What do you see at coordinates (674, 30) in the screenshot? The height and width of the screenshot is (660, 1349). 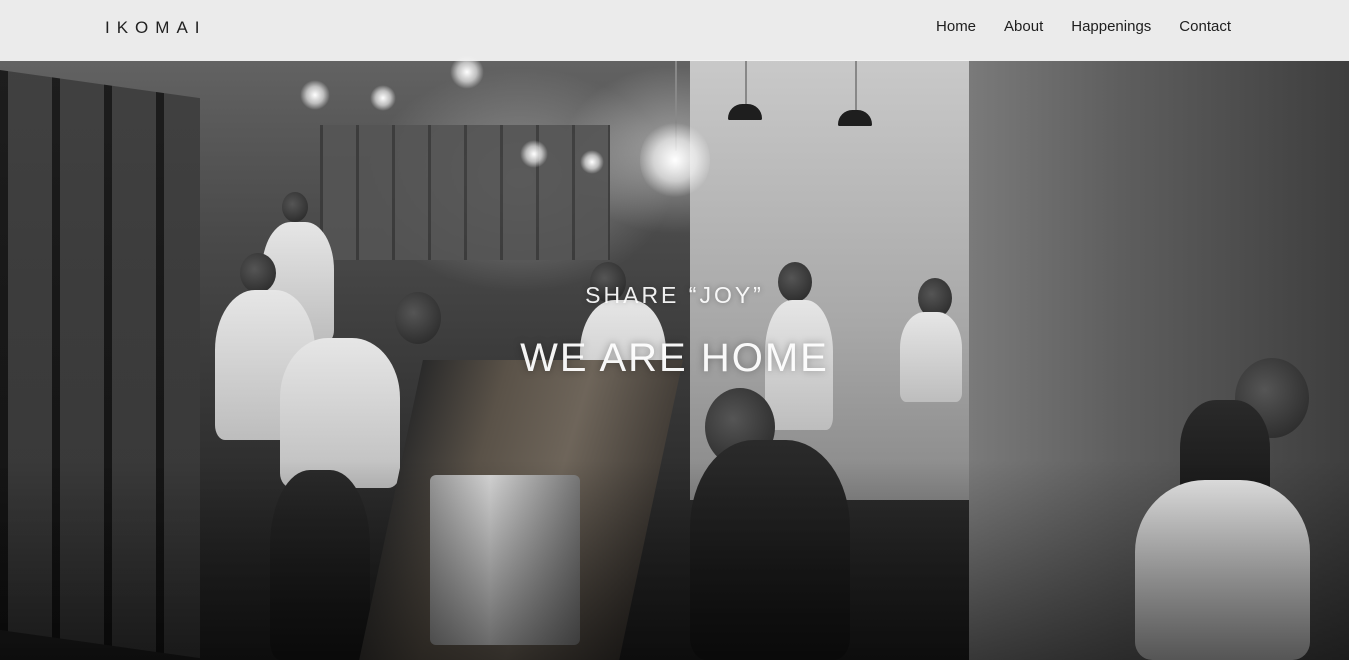 I see `top-navigation-bar: IKOMAI Home About Happenings Contact` at bounding box center [674, 30].